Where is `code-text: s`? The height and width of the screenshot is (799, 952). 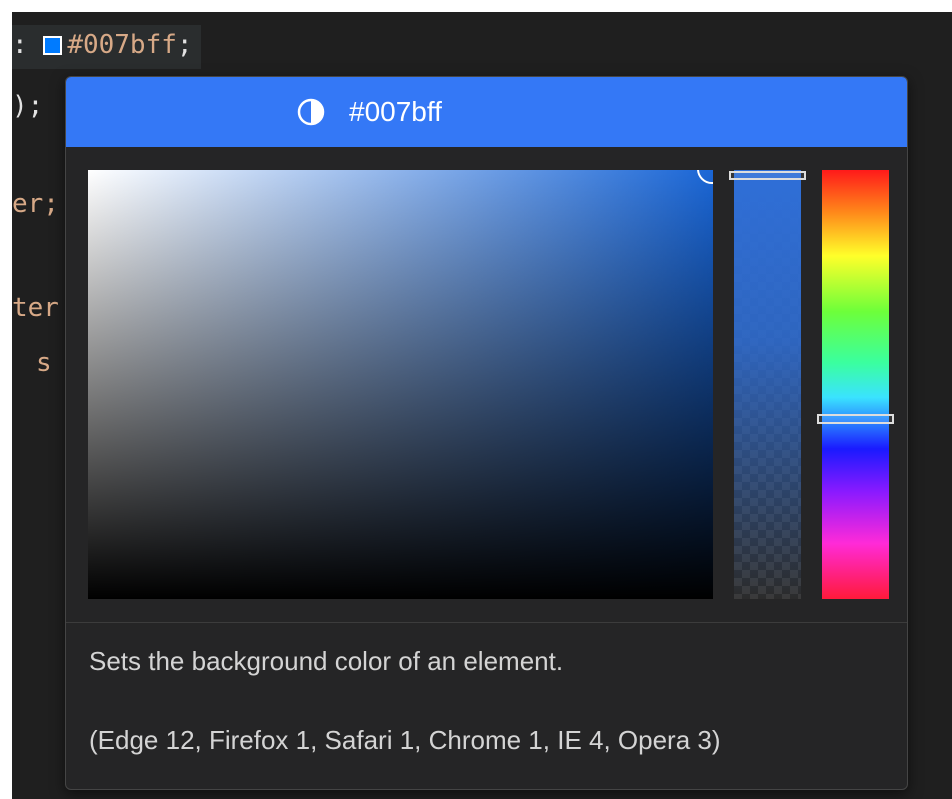
code-text: s is located at coordinates (44, 363).